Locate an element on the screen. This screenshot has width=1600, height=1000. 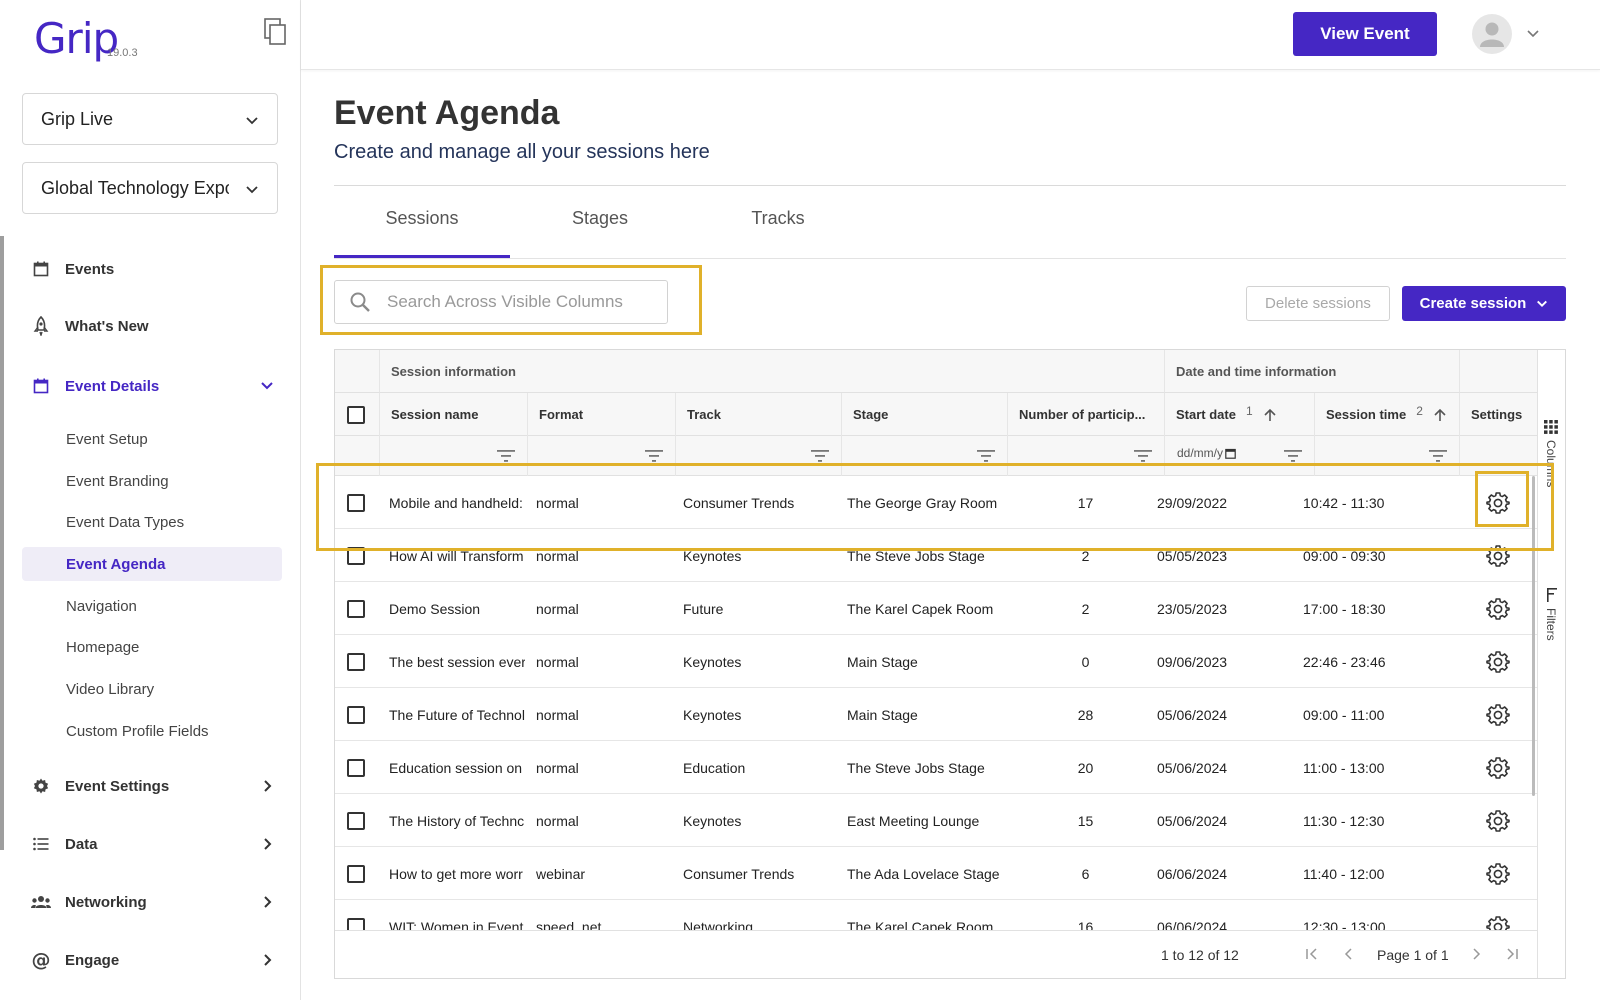
sidebar-subitem-homepage: Homepage is located at coordinates (152, 647).